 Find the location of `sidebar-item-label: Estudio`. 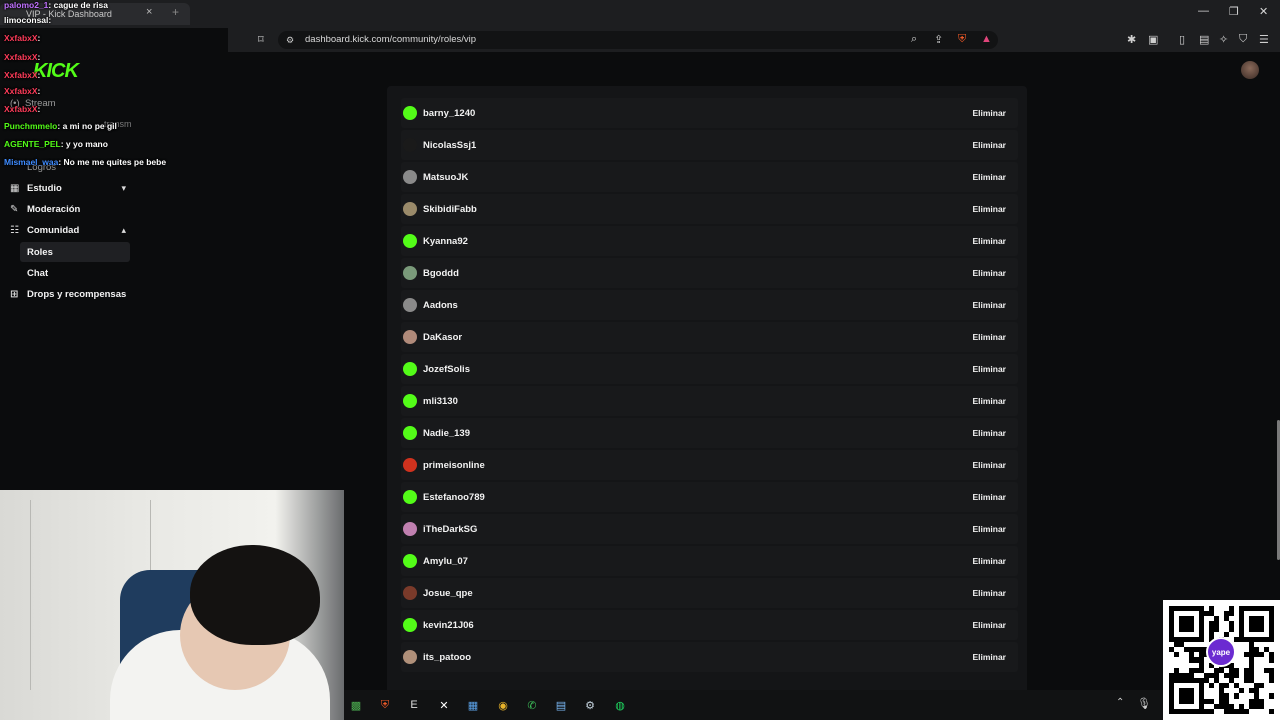

sidebar-item-label: Estudio is located at coordinates (44, 188).